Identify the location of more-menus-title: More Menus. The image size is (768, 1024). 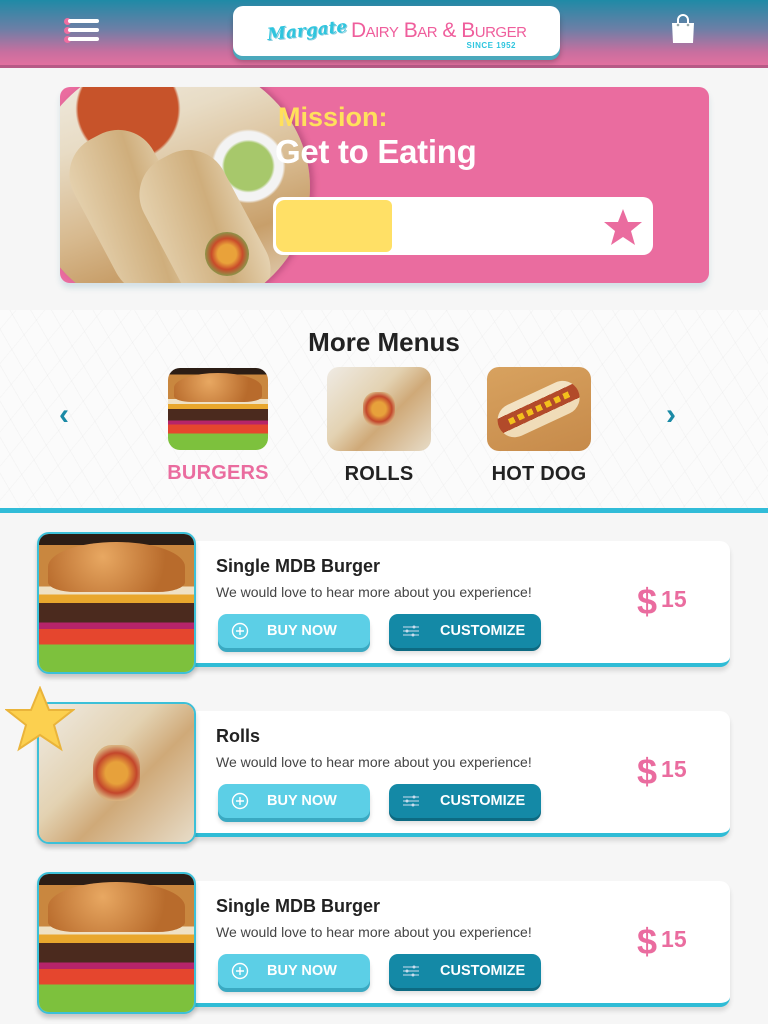
(384, 342).